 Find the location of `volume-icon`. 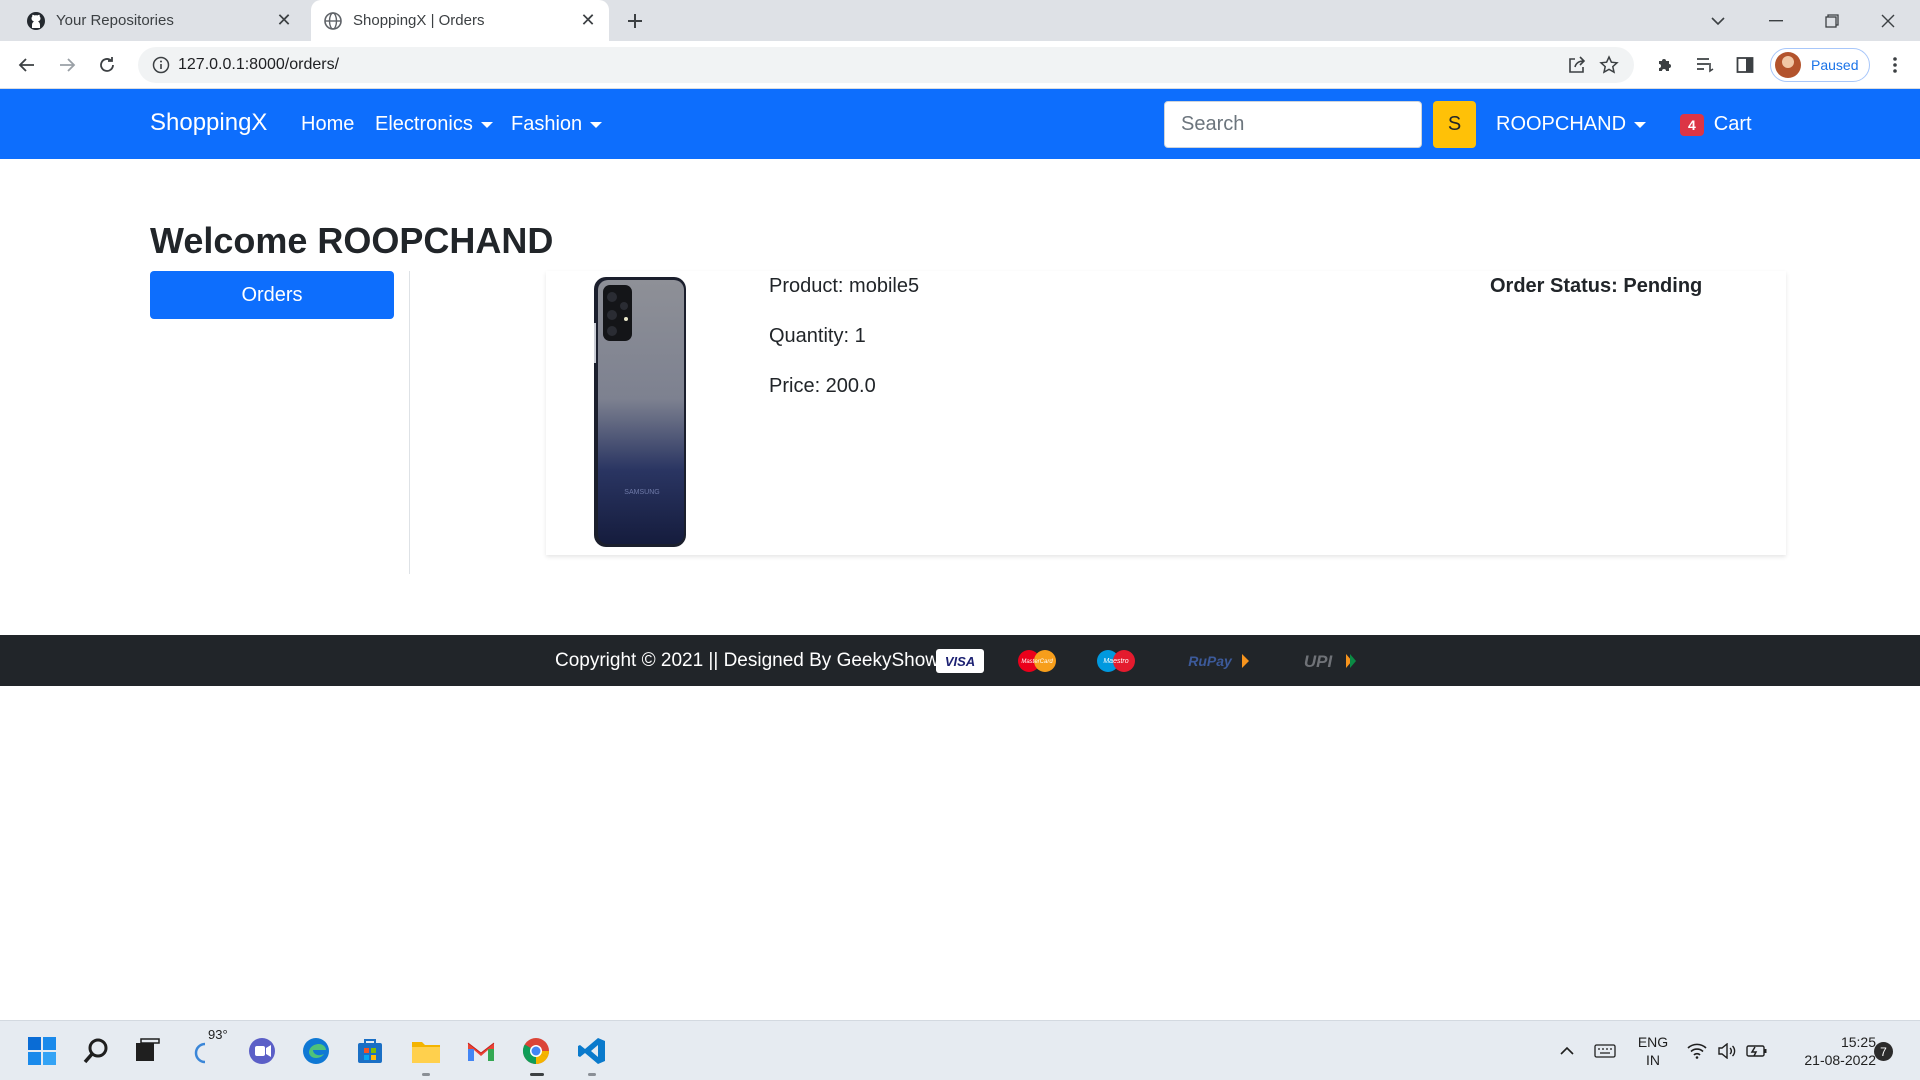

volume-icon is located at coordinates (1727, 1051).